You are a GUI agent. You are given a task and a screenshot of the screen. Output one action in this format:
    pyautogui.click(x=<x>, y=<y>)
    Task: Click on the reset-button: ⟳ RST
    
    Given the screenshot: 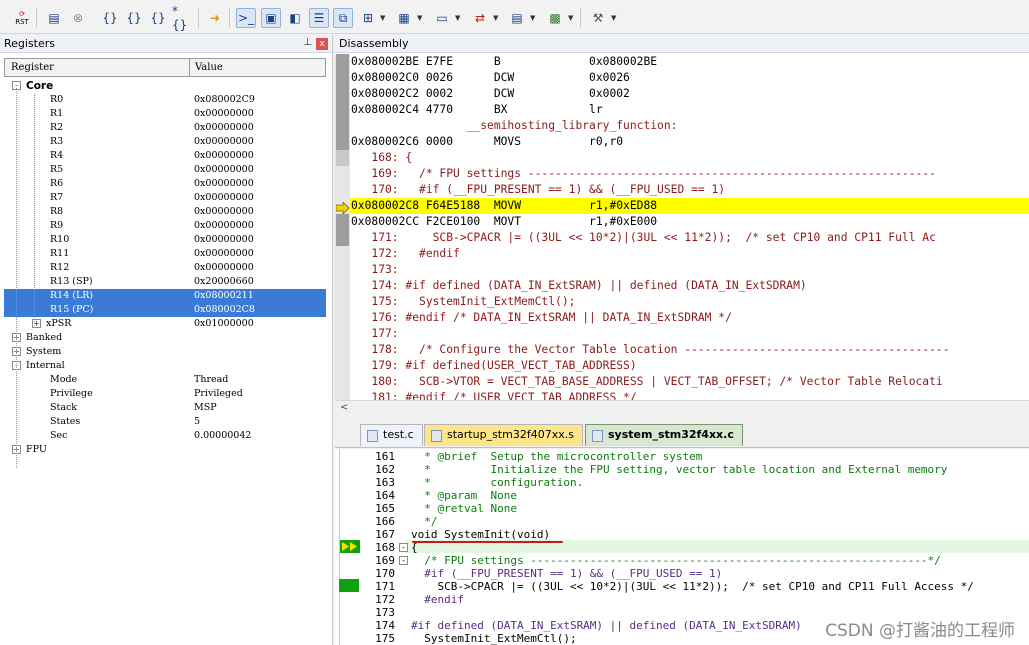 What is the action you would take?
    pyautogui.click(x=22, y=18)
    